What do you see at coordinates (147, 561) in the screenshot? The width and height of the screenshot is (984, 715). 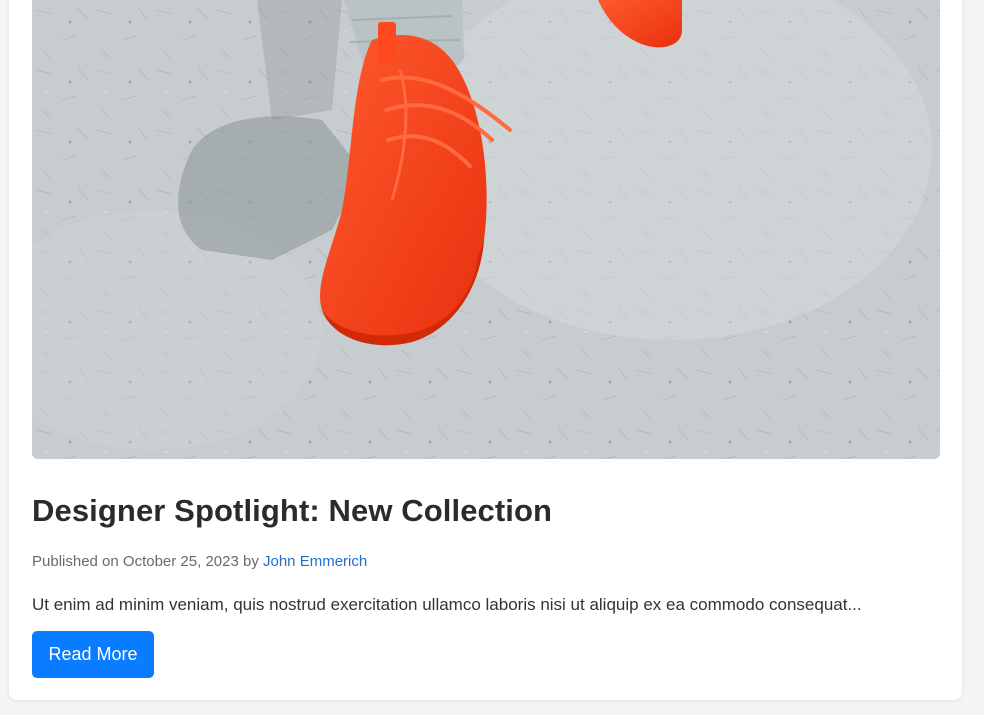 I see `published-date-text: Published on October 25, 2023 by` at bounding box center [147, 561].